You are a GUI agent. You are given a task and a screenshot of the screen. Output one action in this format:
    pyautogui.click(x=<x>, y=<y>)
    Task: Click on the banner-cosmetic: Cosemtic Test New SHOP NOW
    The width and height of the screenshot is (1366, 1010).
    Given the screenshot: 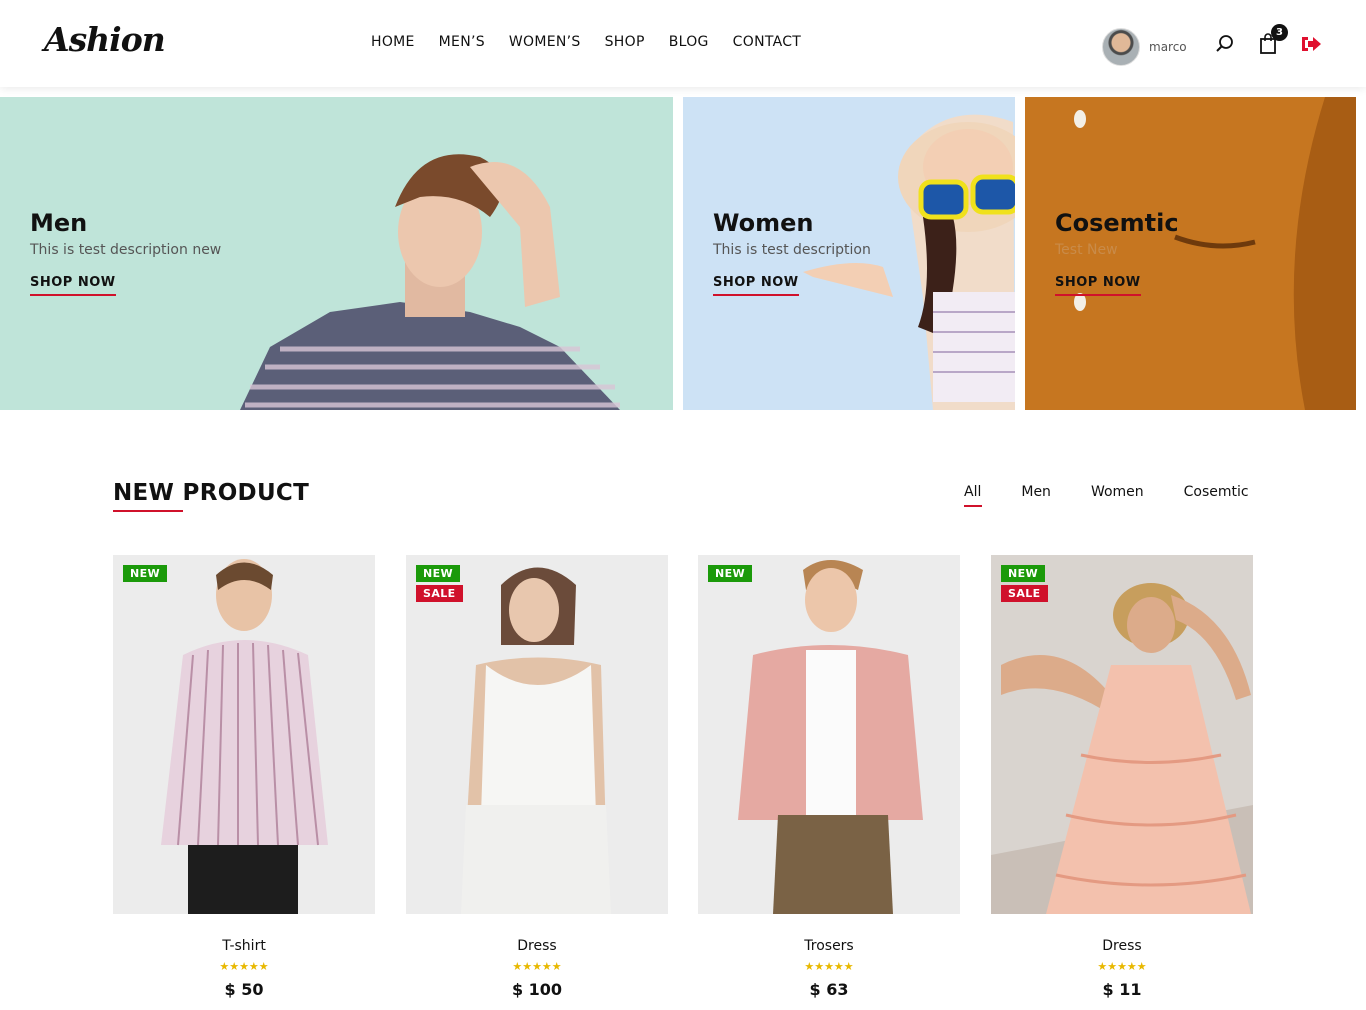 What is the action you would take?
    pyautogui.click(x=1190, y=253)
    